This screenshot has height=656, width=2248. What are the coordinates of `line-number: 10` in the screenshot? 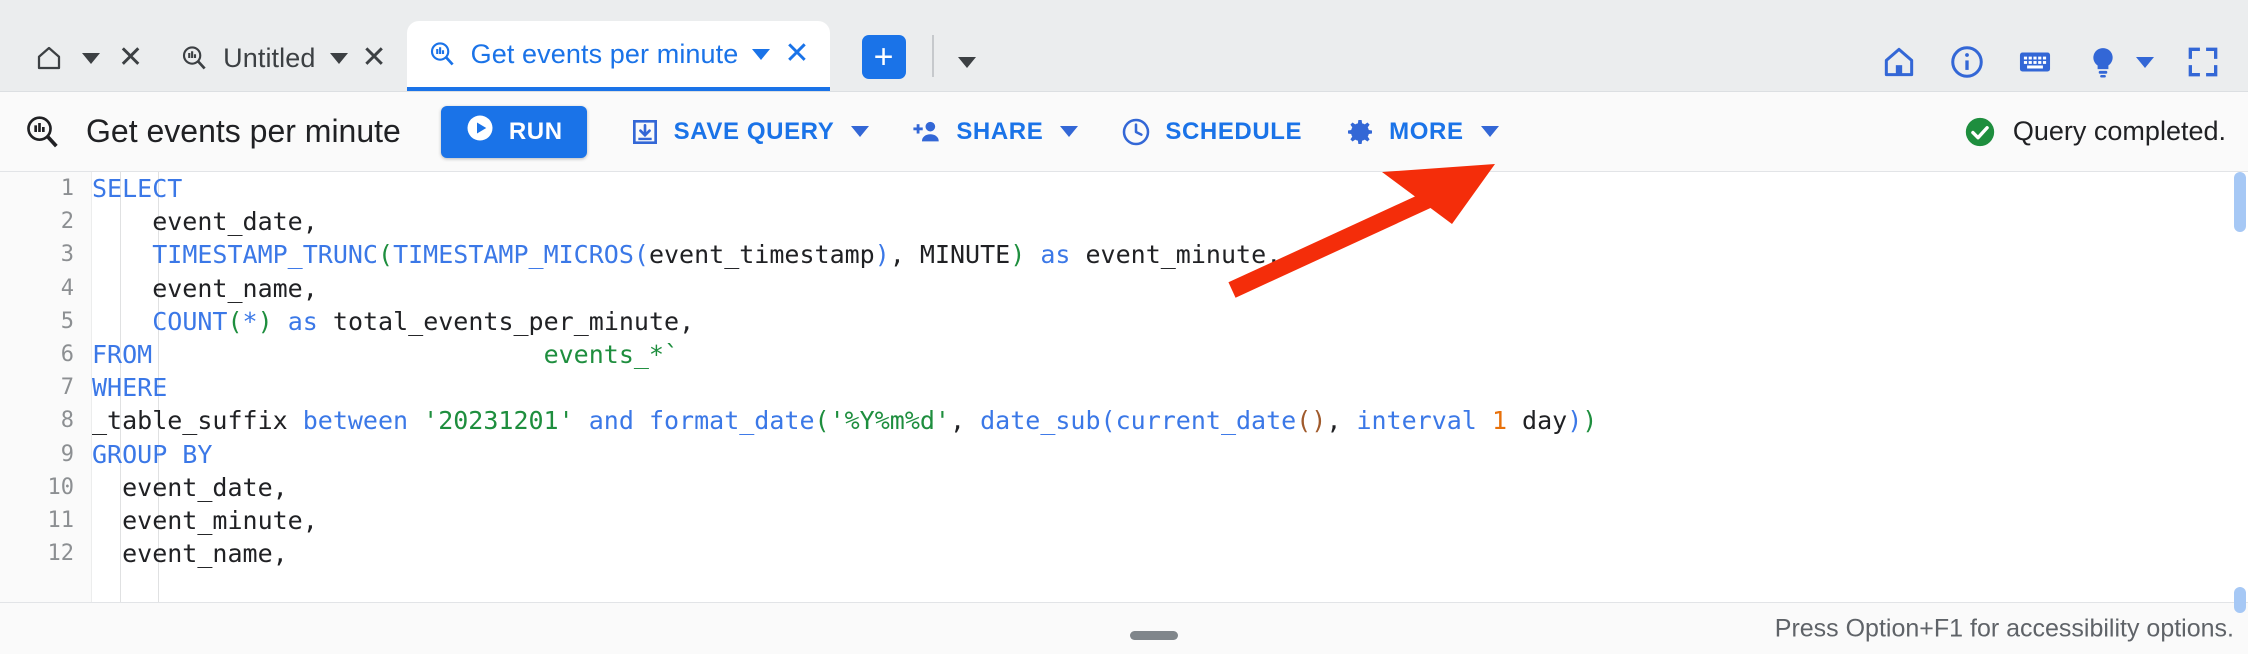 It's located at (61, 487).